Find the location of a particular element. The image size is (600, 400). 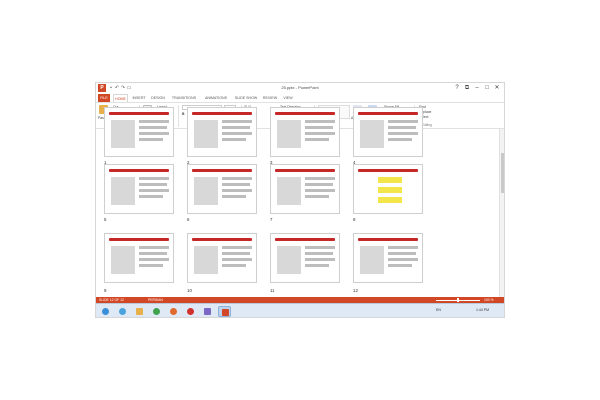

taskbar-media is located at coordinates (173, 311).